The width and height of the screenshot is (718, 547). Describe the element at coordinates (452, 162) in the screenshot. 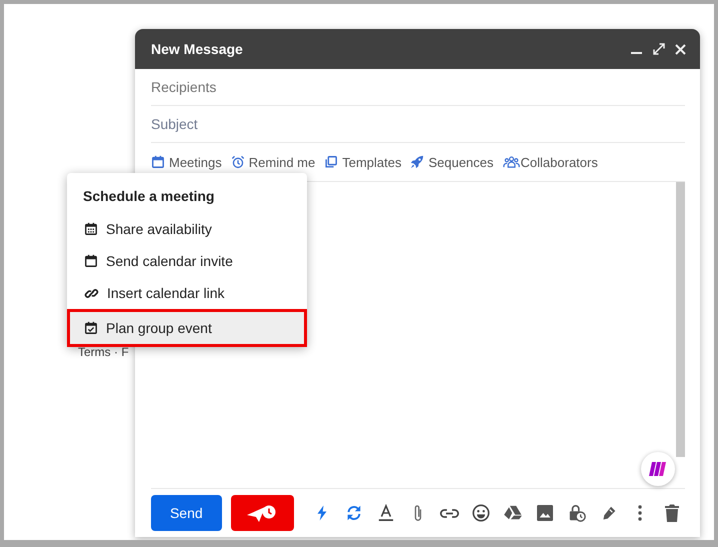

I see `toolbar-button: Sequences` at that location.